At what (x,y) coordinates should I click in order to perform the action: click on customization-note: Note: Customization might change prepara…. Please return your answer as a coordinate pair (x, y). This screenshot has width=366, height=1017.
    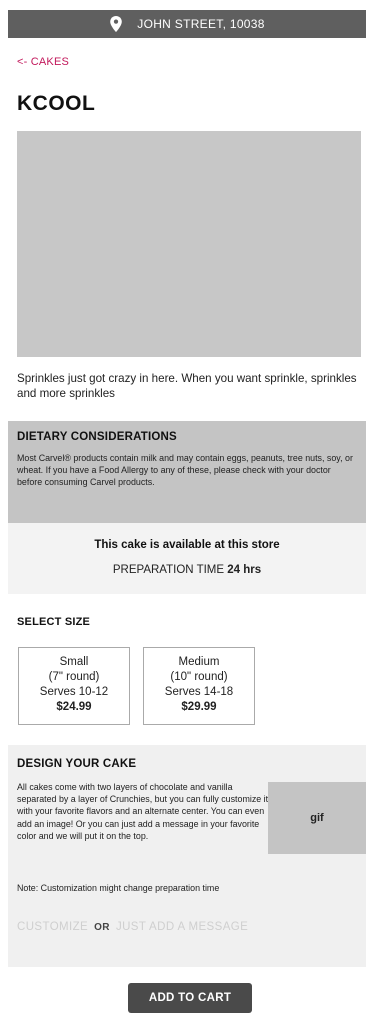
    Looking at the image, I should click on (118, 888).